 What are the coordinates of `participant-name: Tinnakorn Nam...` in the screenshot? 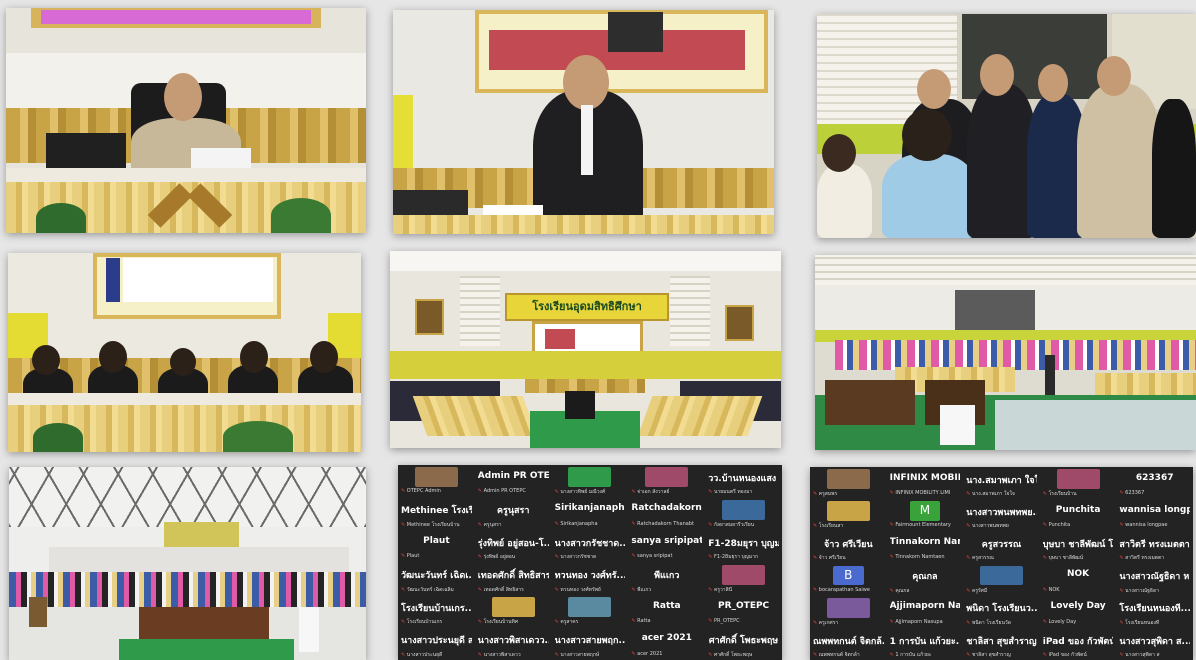 It's located at (925, 542).